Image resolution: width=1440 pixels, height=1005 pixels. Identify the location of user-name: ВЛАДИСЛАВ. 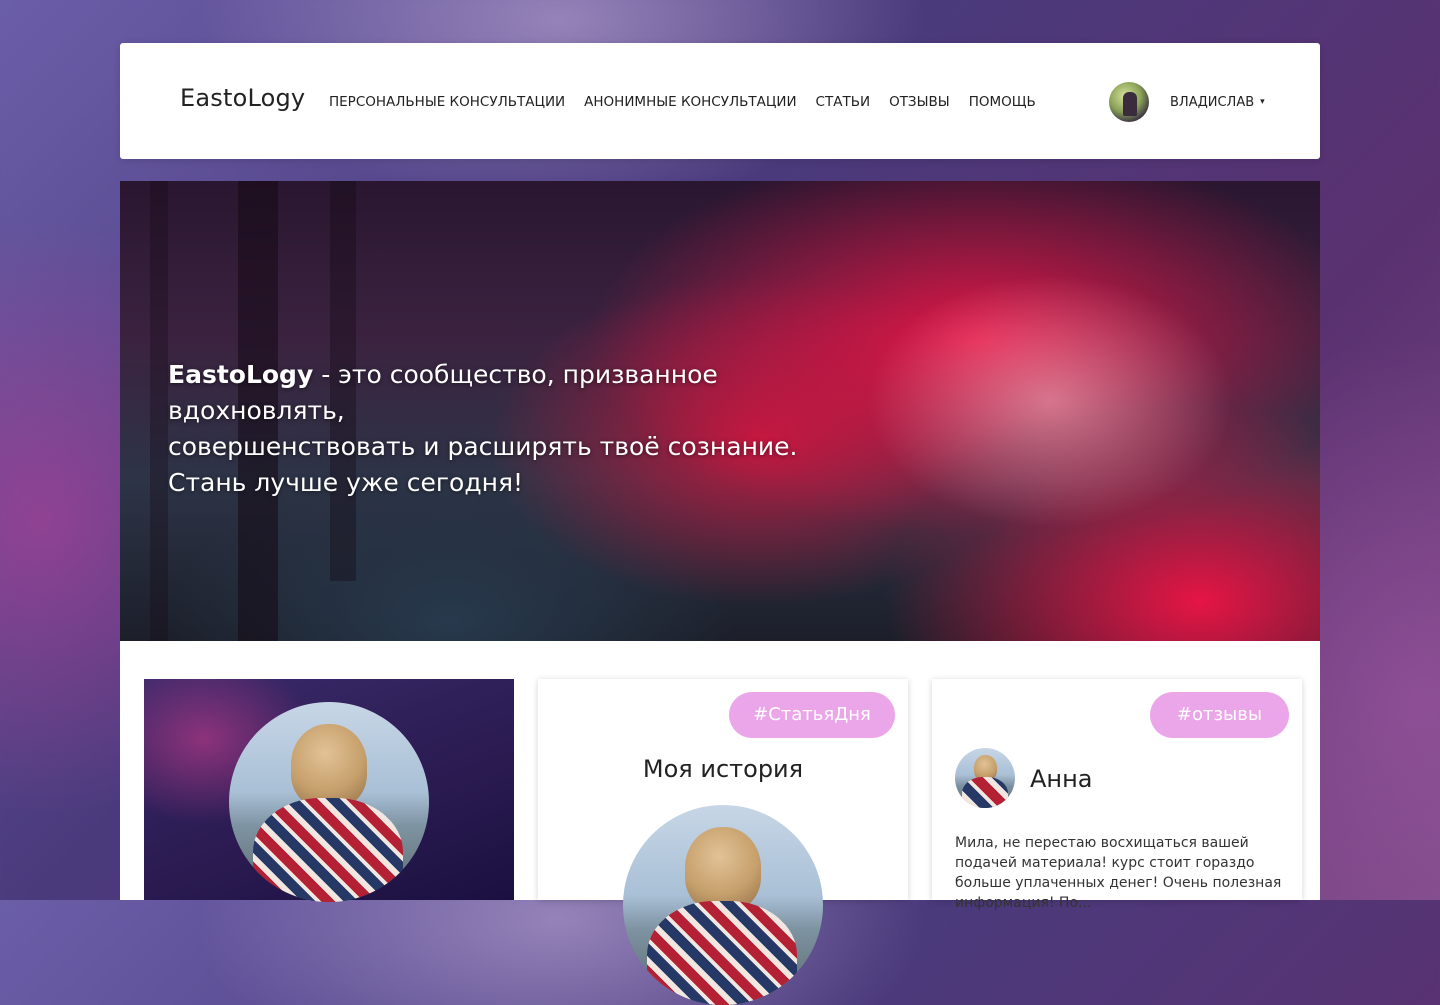
(1212, 102).